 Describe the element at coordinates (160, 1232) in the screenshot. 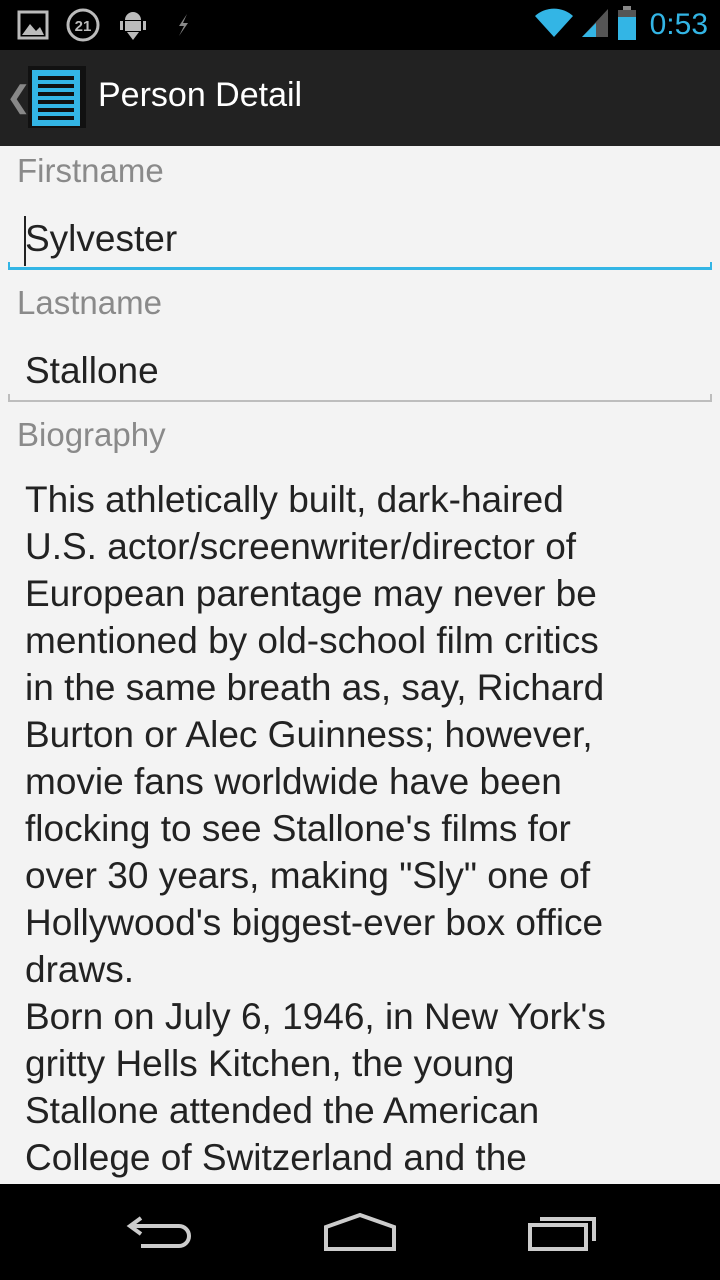

I see `back-icon` at that location.